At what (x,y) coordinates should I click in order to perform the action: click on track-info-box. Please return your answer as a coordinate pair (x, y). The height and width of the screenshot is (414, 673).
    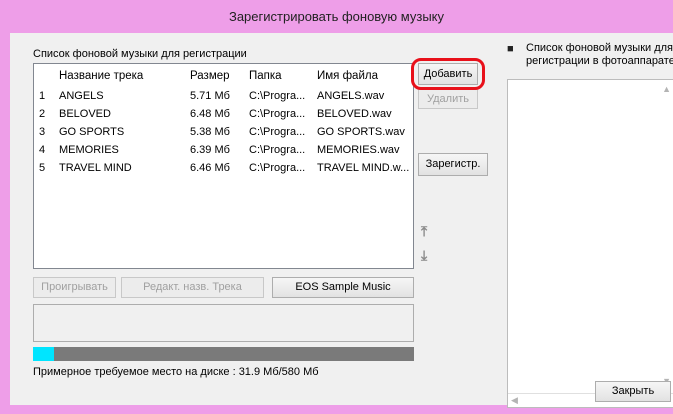
    Looking at the image, I should click on (223, 323).